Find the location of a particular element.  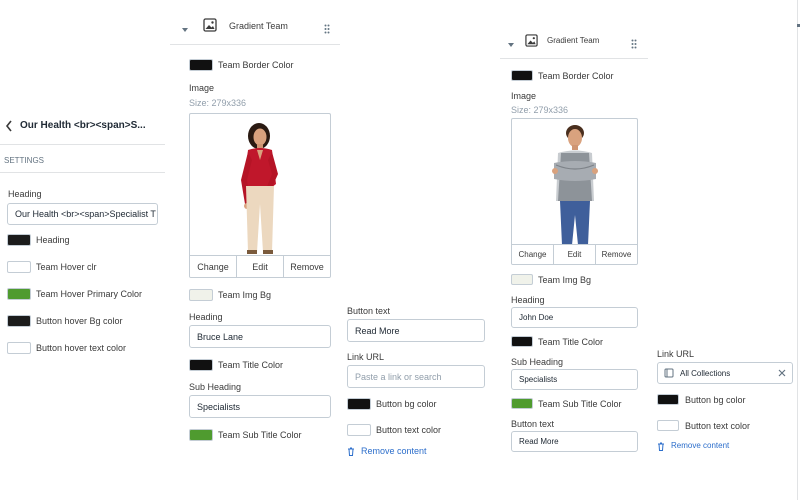

heading-input: John Doe is located at coordinates (574, 317).